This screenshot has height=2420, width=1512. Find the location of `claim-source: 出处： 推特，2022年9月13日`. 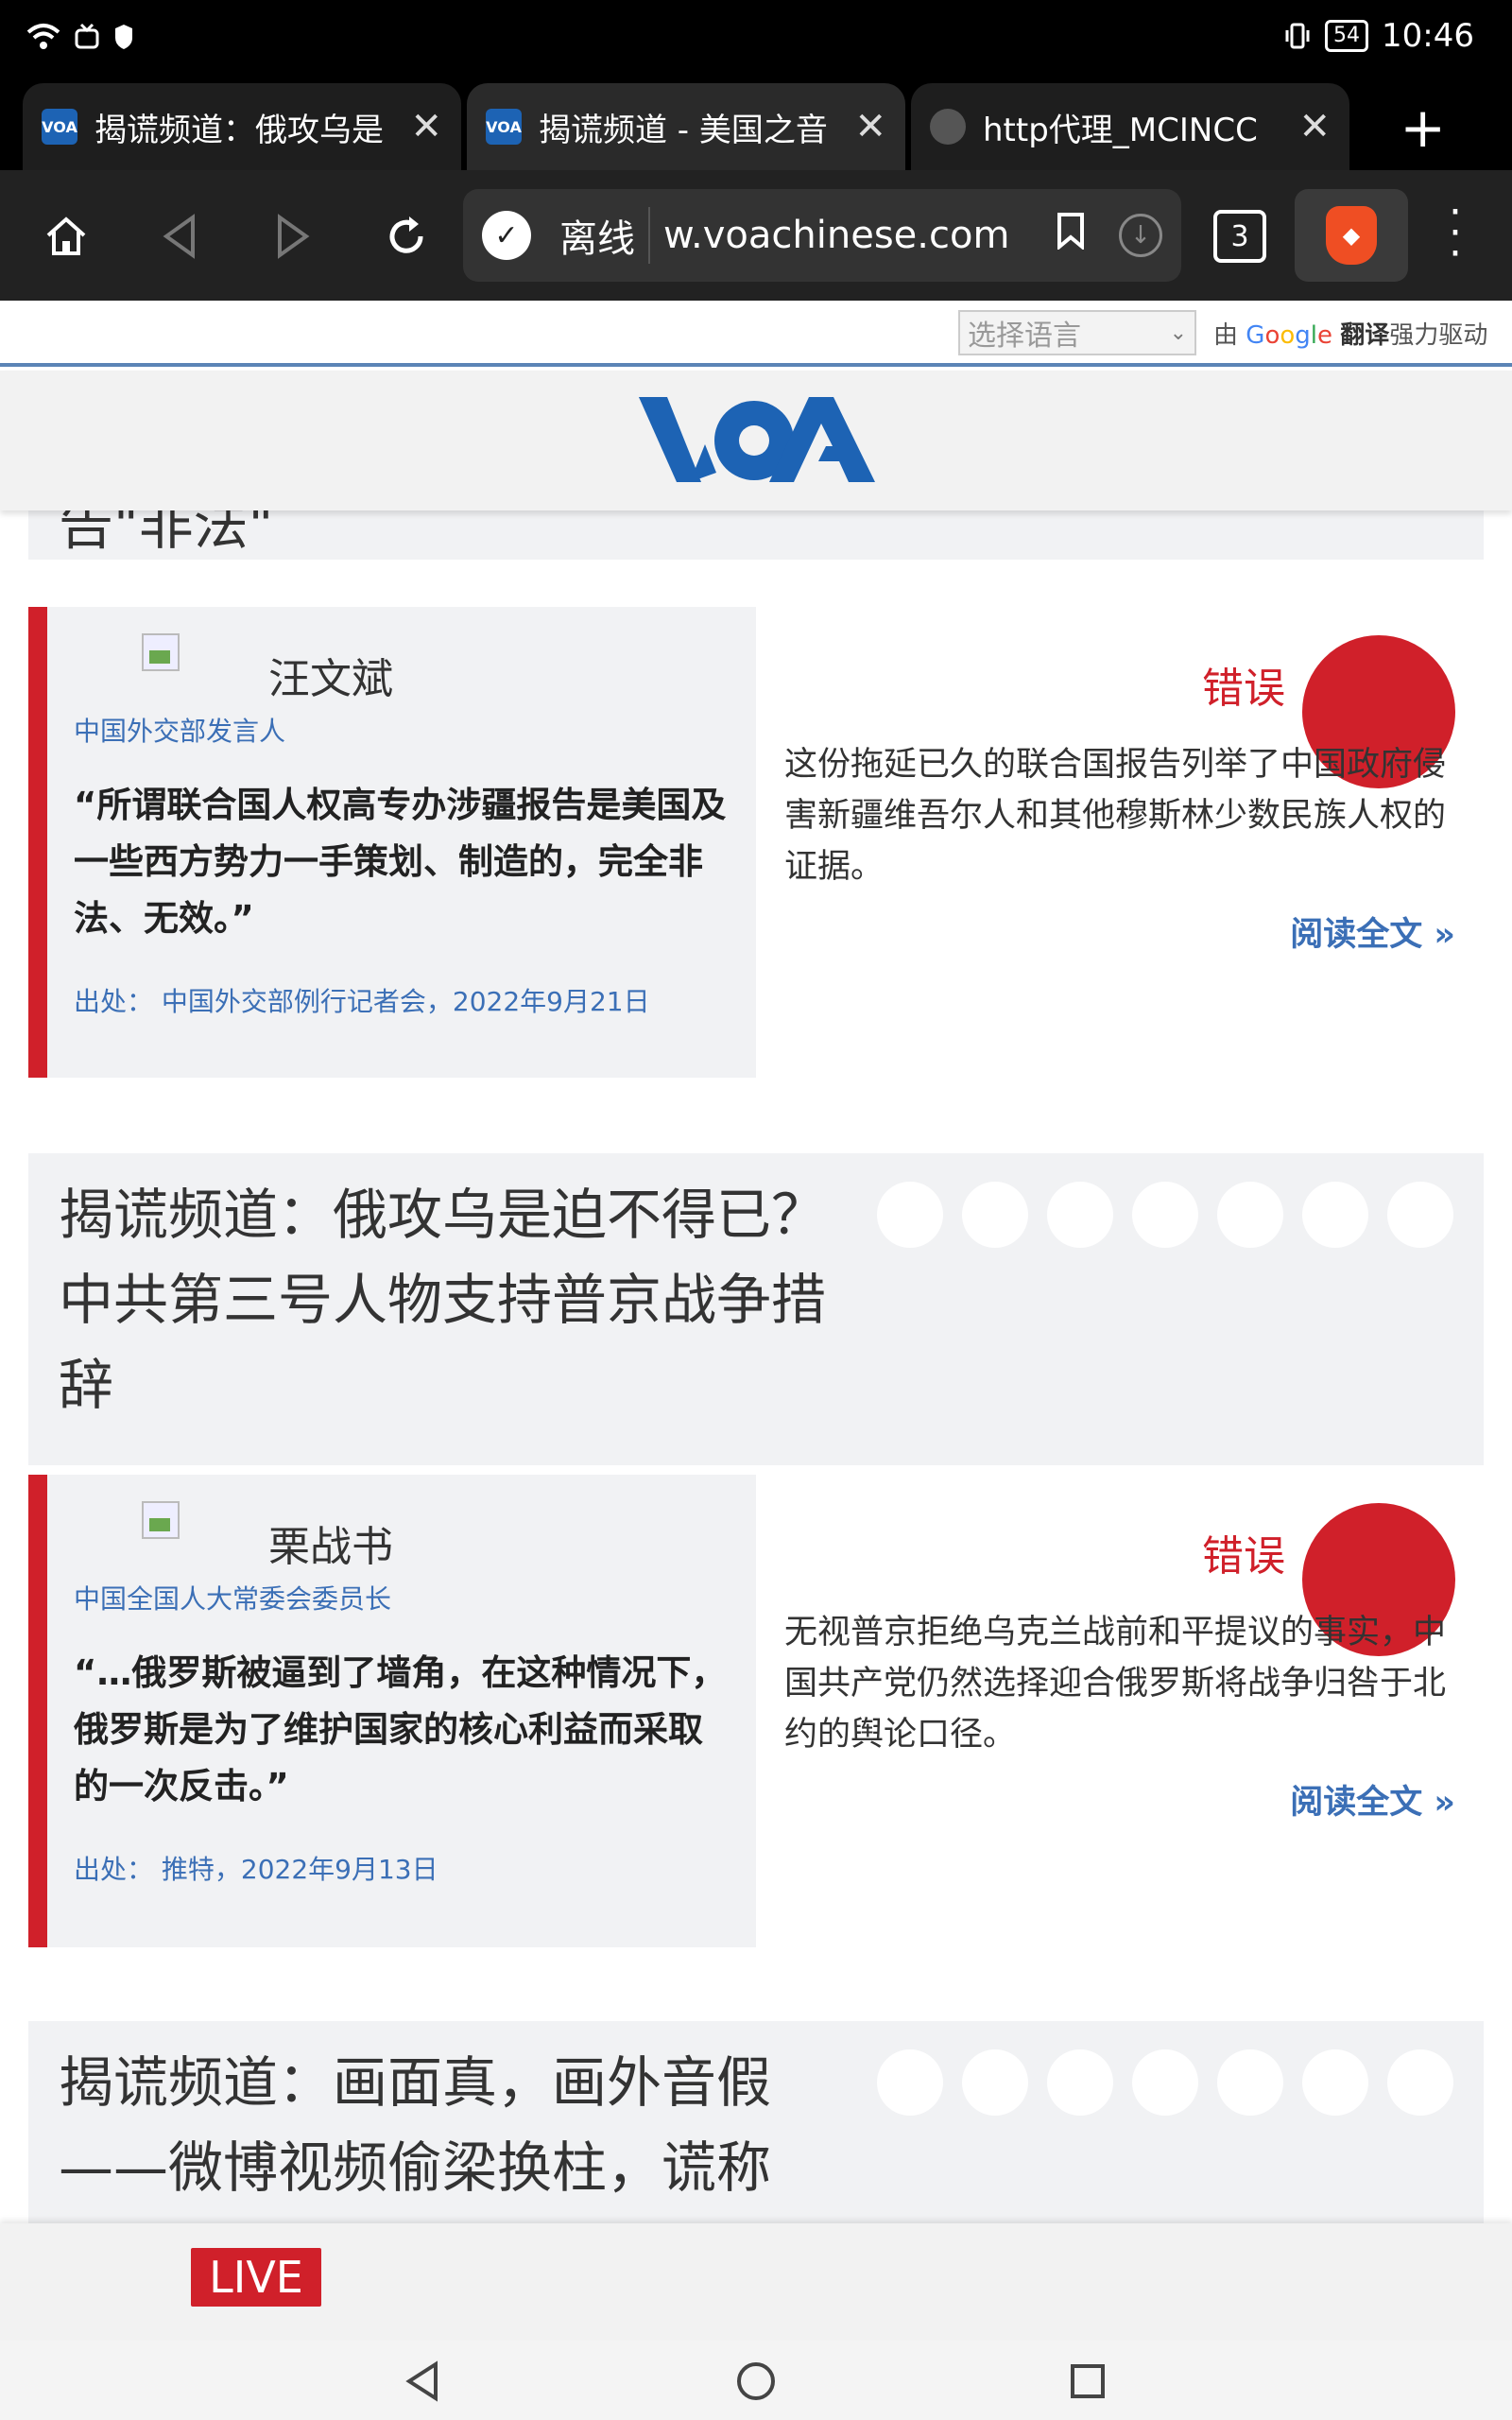

claim-source: 出处： 推特，2022年9月13日 is located at coordinates (256, 1869).